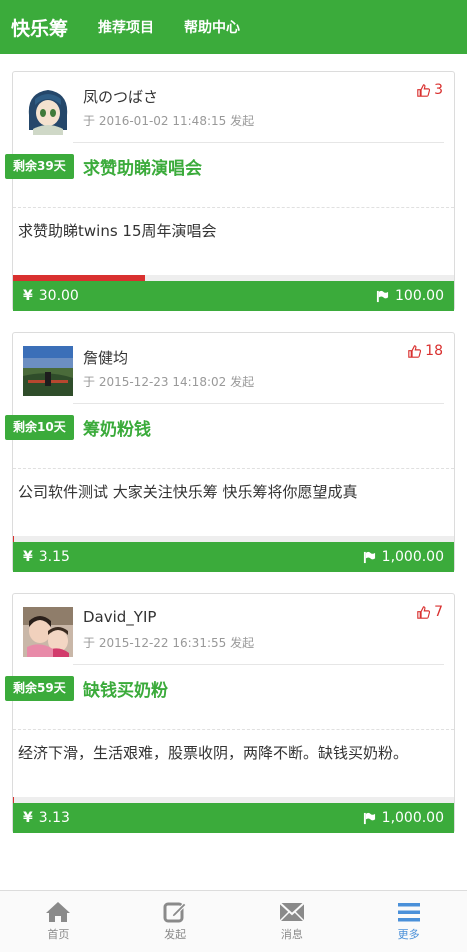 This screenshot has width=467, height=952. I want to click on edit-icon, so click(175, 912).